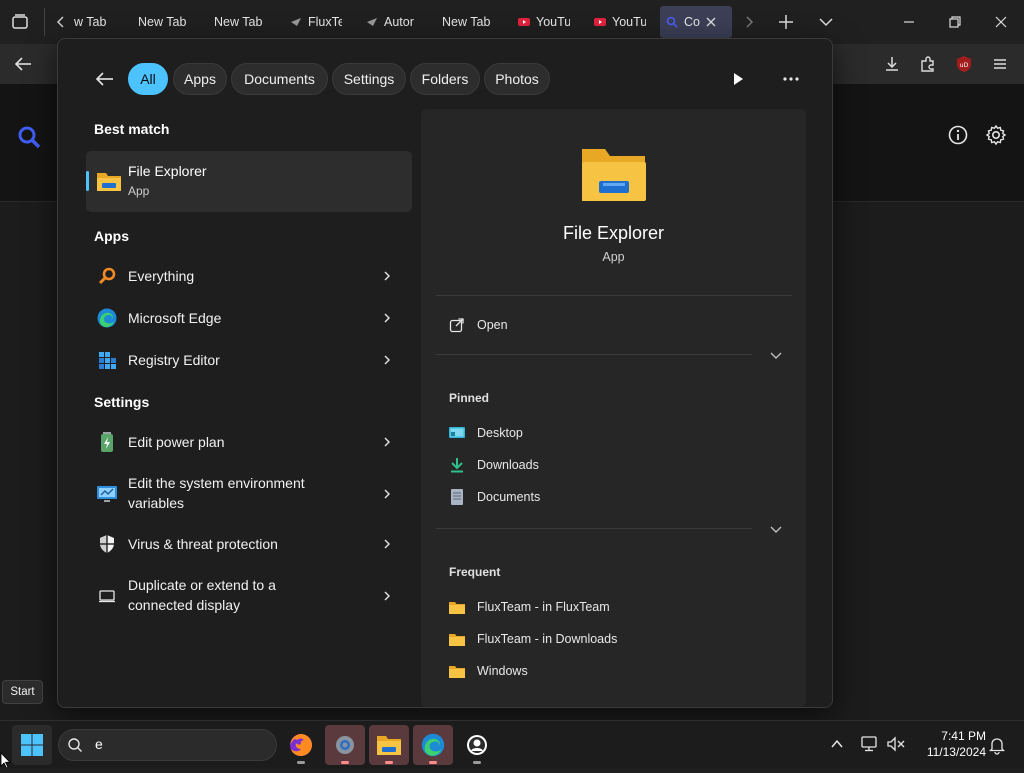 The image size is (1024, 773). What do you see at coordinates (111, 236) in the screenshot?
I see `apps-heading: Apps` at bounding box center [111, 236].